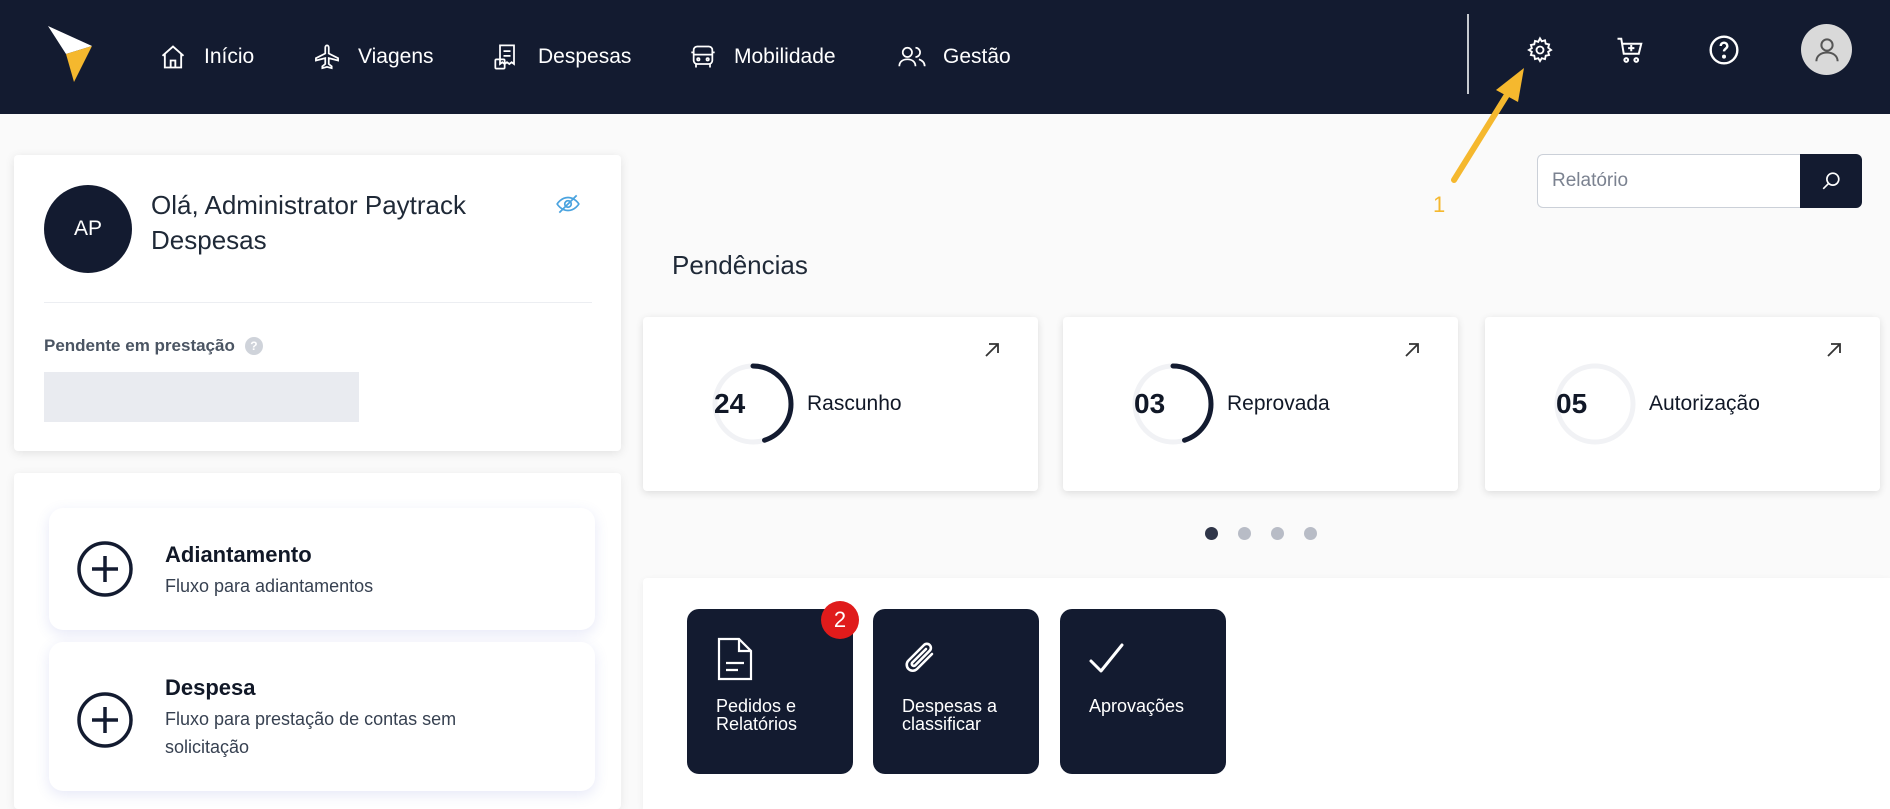 This screenshot has height=809, width=1890. I want to click on nav-item-inicio: Início, so click(206, 57).